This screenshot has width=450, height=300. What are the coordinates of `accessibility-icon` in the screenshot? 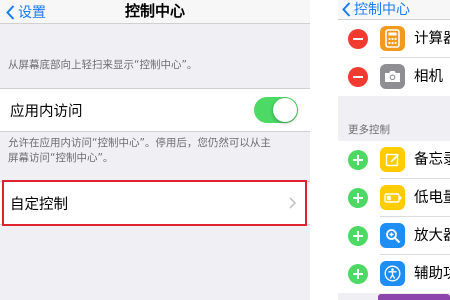 It's located at (392, 273).